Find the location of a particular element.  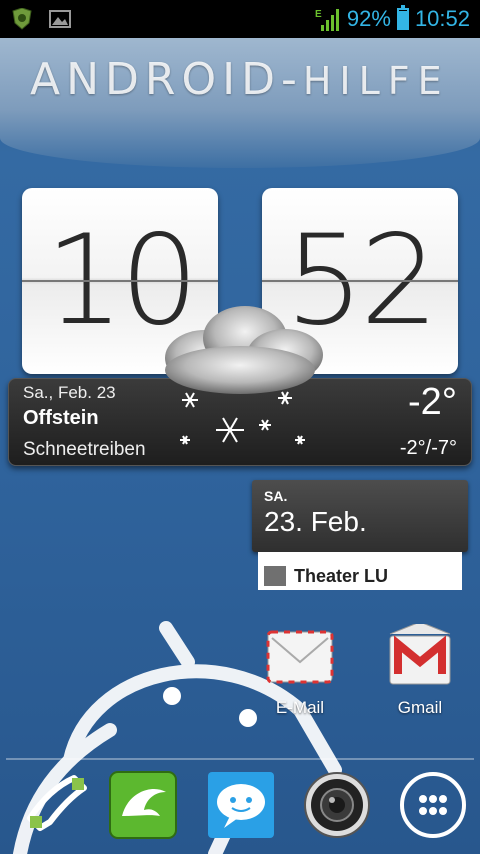

calendar-date: 23. Feb. is located at coordinates (315, 521).